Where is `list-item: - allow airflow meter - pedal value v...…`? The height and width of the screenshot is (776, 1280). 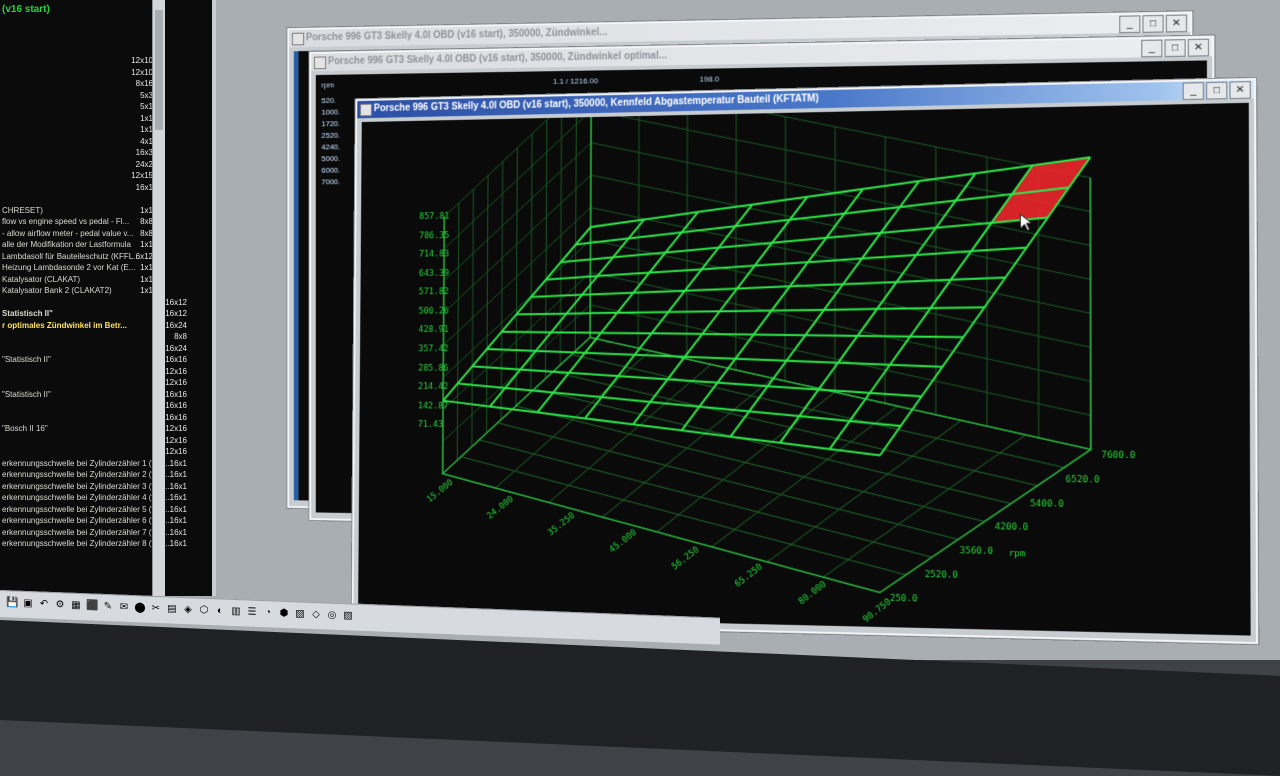 list-item: - allow airflow meter - pedal value v...… is located at coordinates (102, 235).